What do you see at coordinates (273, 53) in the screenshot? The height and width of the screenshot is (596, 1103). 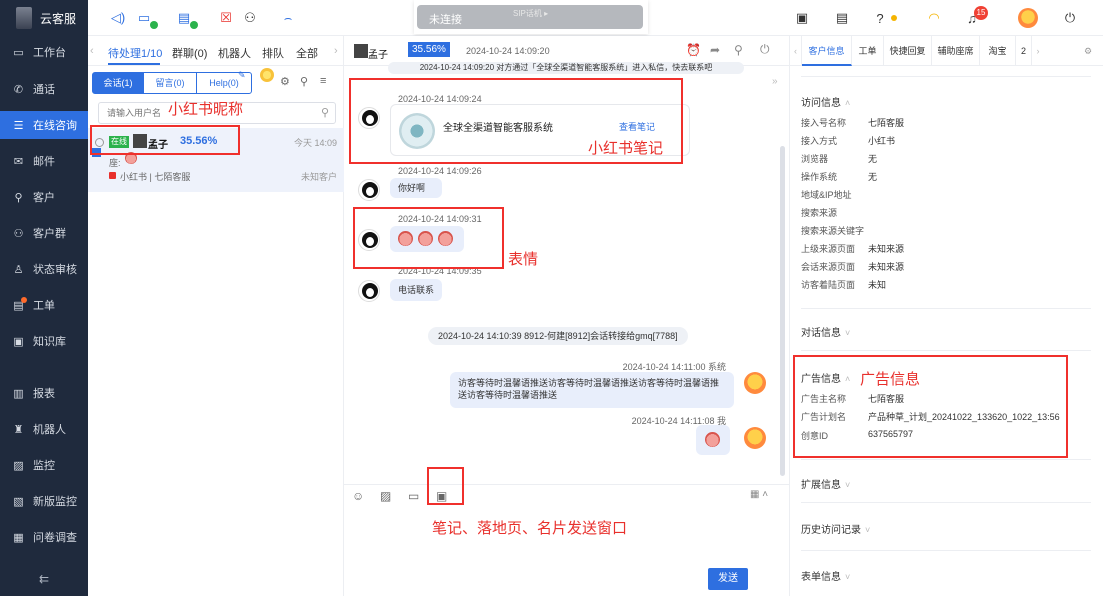 I see `tab-queue: 排队` at bounding box center [273, 53].